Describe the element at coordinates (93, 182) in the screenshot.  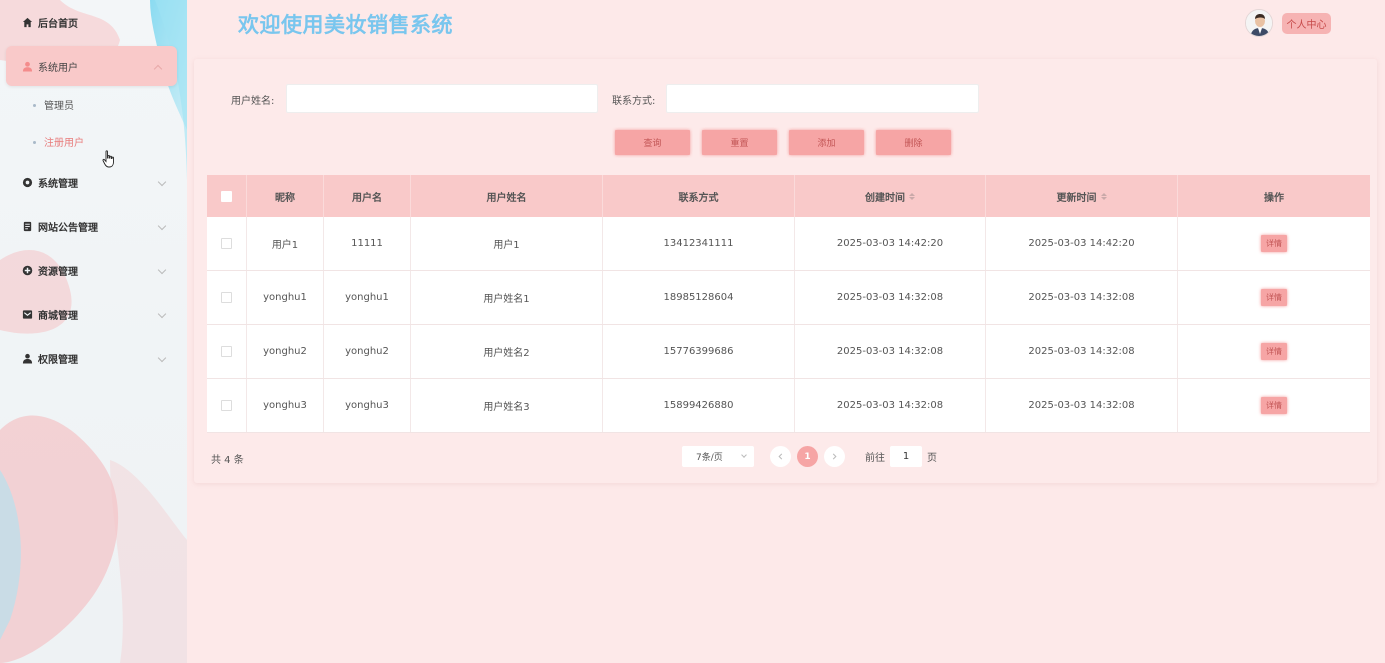
I see `sidebar-item-system-management: 系统管理` at that location.